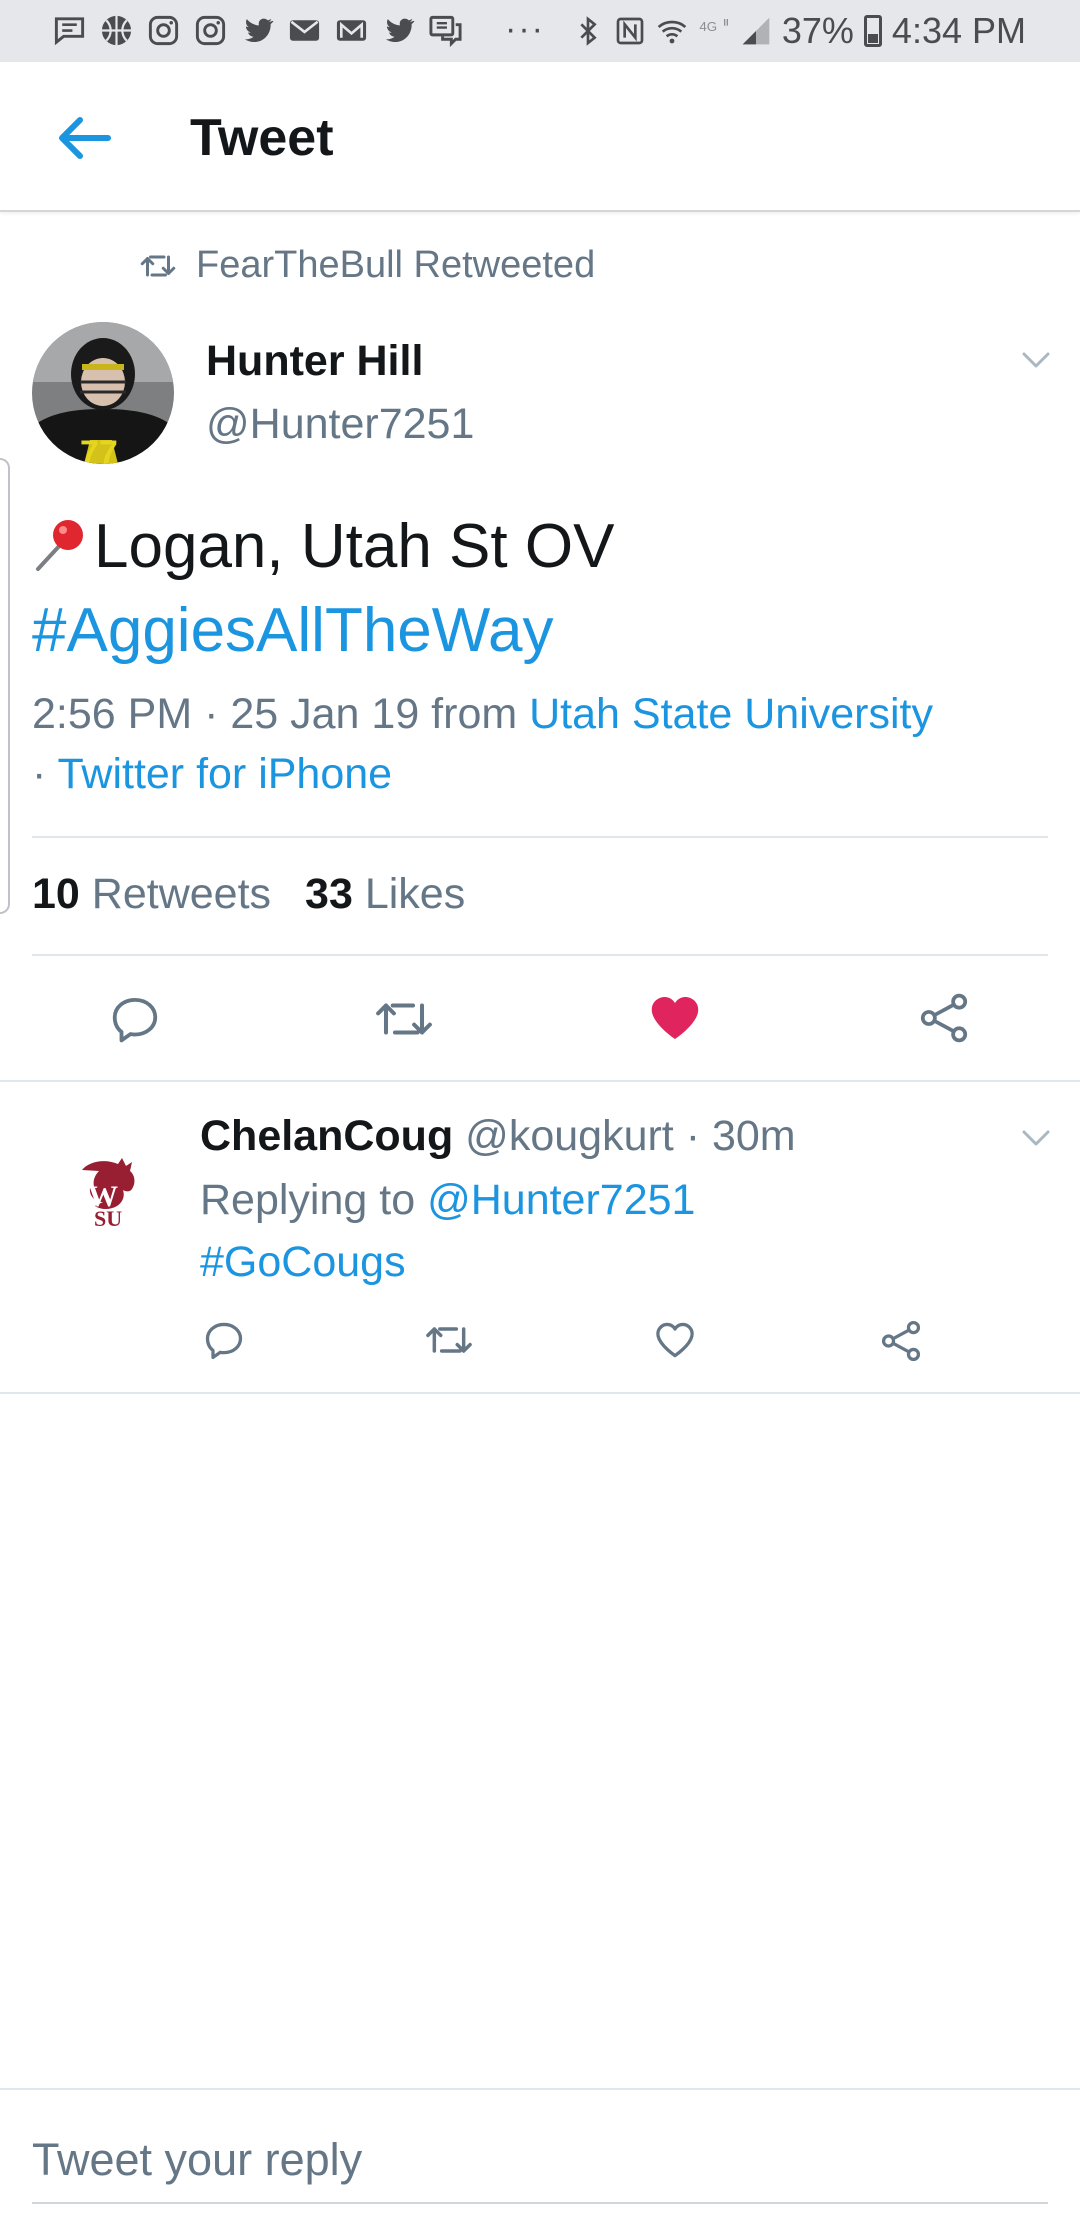 The image size is (1080, 2220). What do you see at coordinates (351, 30) in the screenshot?
I see `gmail-icon` at bounding box center [351, 30].